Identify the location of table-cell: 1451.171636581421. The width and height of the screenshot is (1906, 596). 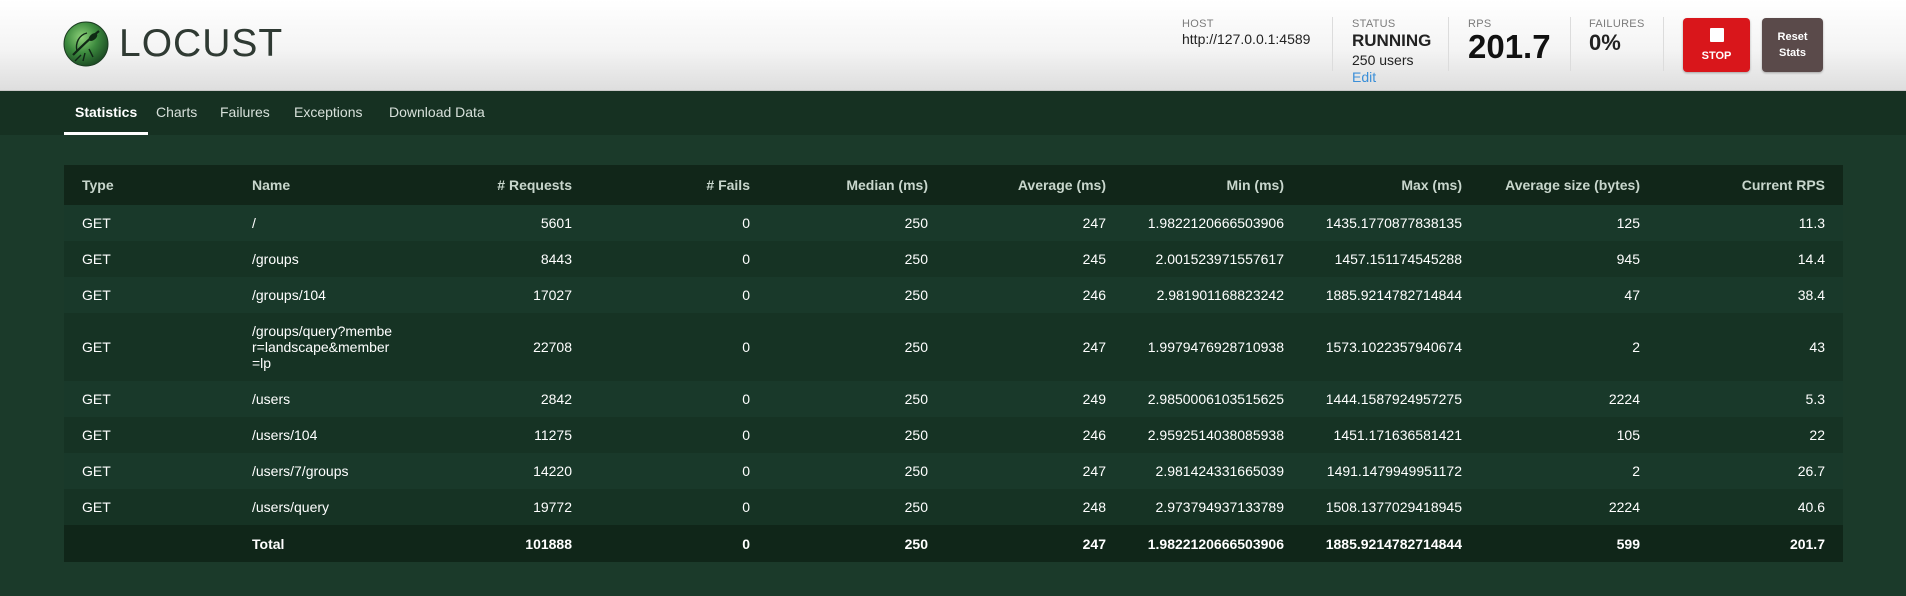
(1397, 435).